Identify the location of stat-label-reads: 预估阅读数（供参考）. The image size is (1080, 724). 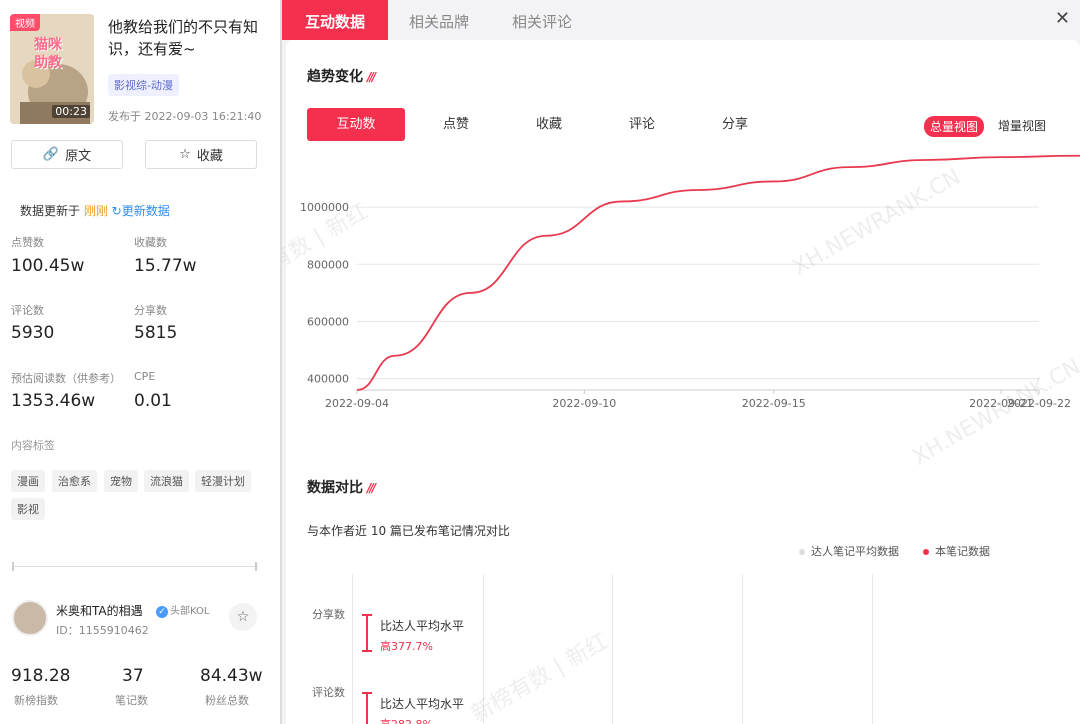
(66, 378).